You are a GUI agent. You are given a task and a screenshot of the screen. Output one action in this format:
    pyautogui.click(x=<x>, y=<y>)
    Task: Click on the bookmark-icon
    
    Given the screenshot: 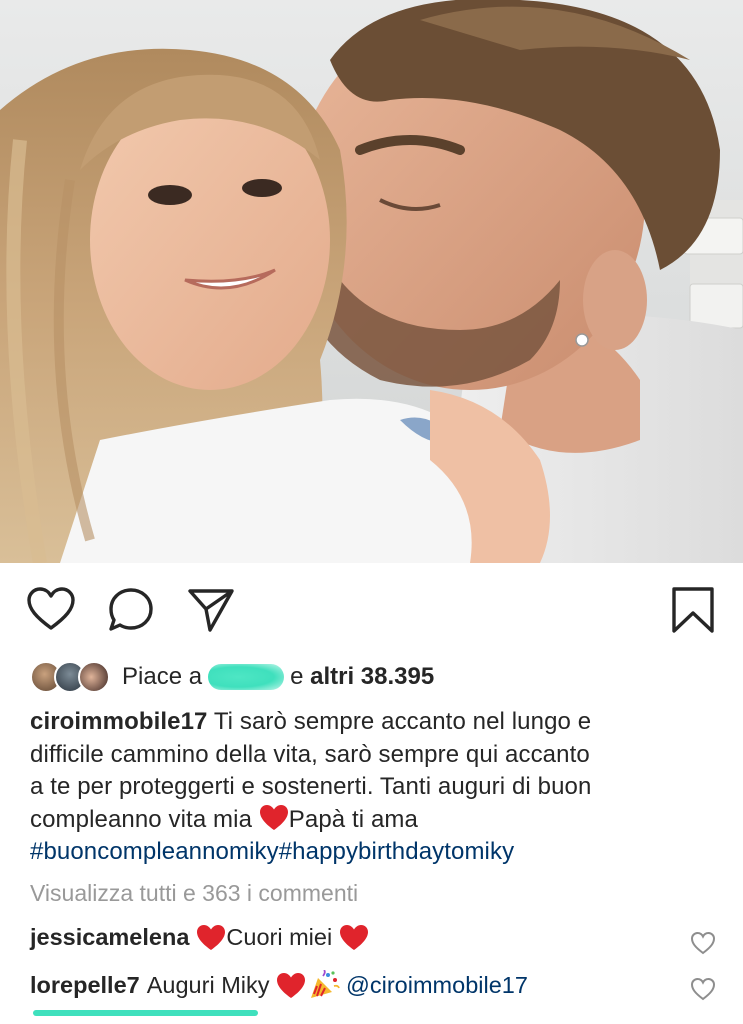 What is the action you would take?
    pyautogui.click(x=693, y=610)
    